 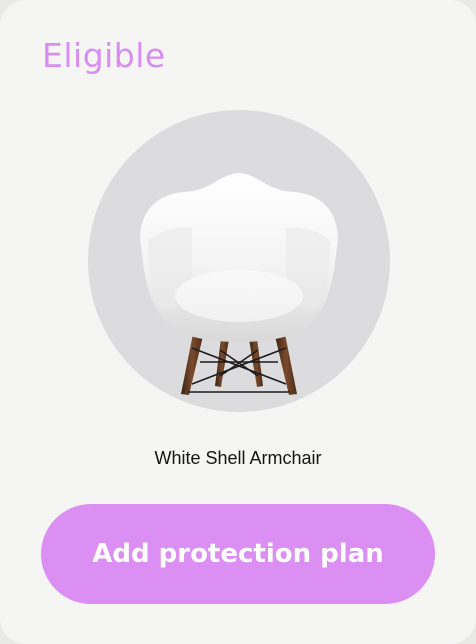 I want to click on eligibility-status: Eligible, so click(x=104, y=55).